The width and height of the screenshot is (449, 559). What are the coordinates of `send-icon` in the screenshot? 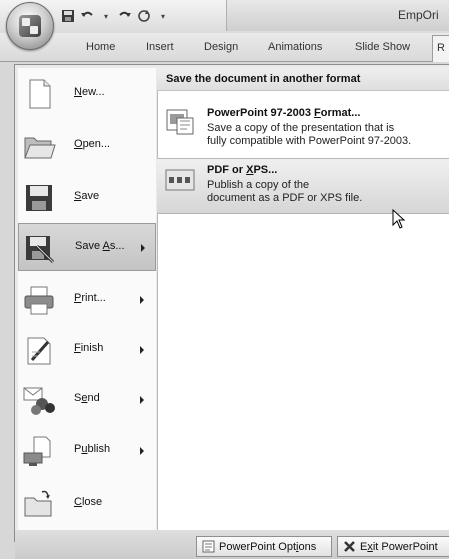 It's located at (39, 401).